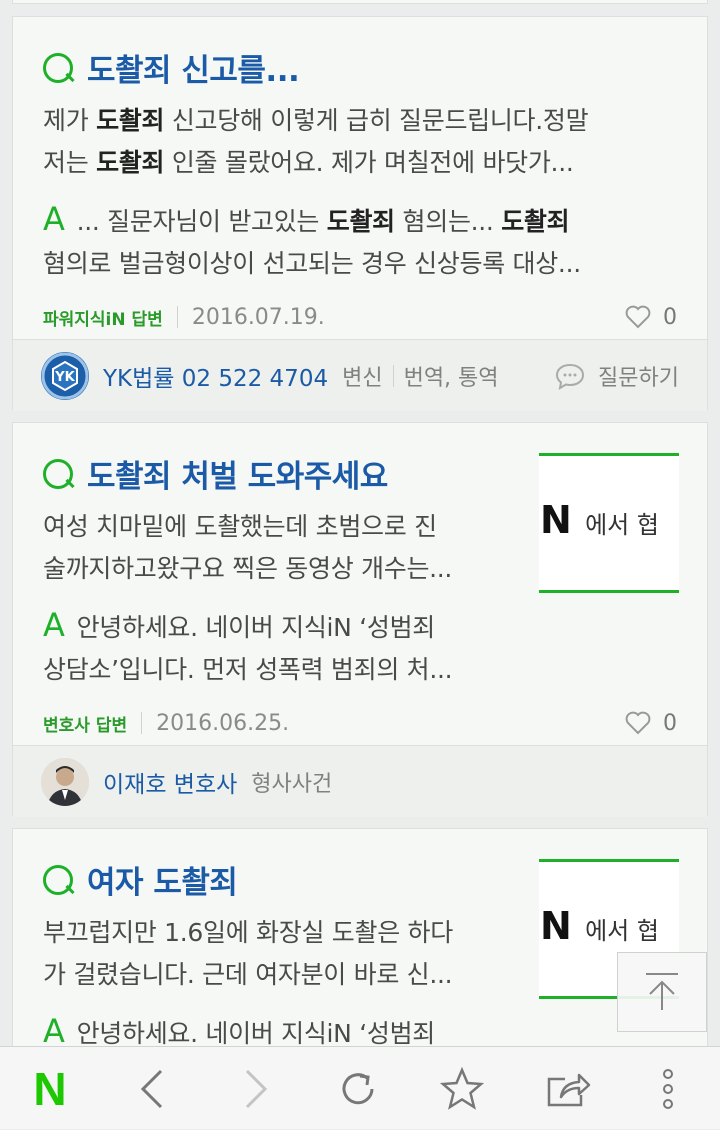 The image size is (720, 1130). I want to click on answer-date: 2016.07.19., so click(258, 317).